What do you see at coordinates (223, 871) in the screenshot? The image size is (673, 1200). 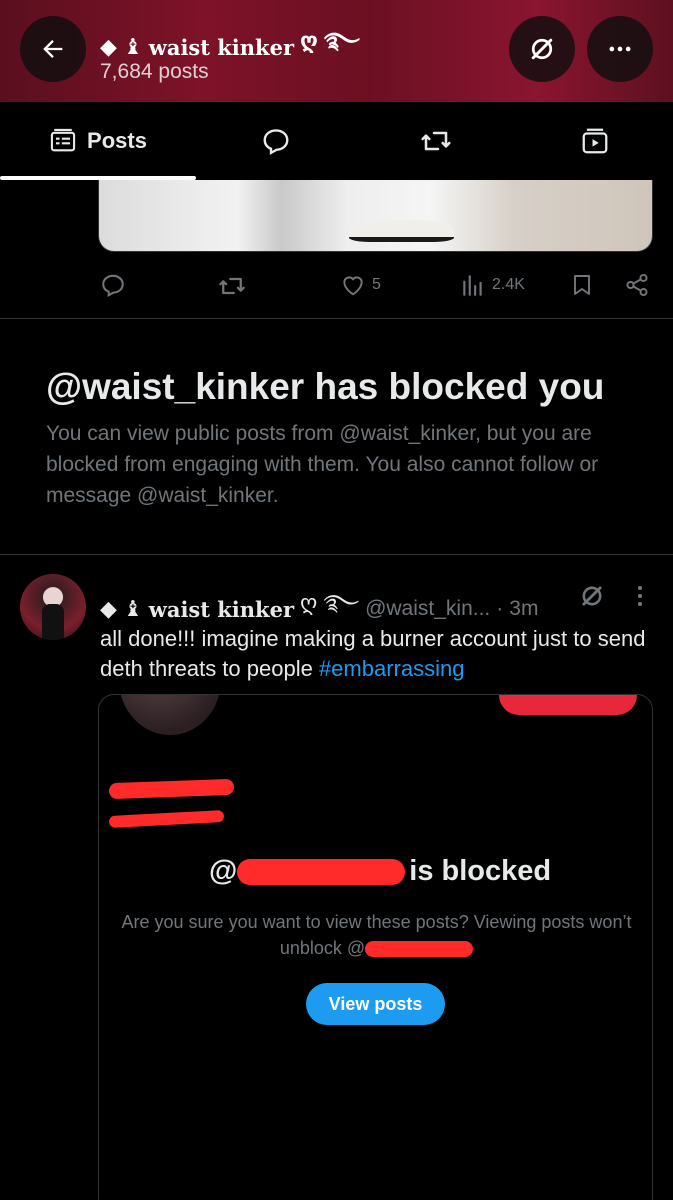 I see `blocked-at: @` at bounding box center [223, 871].